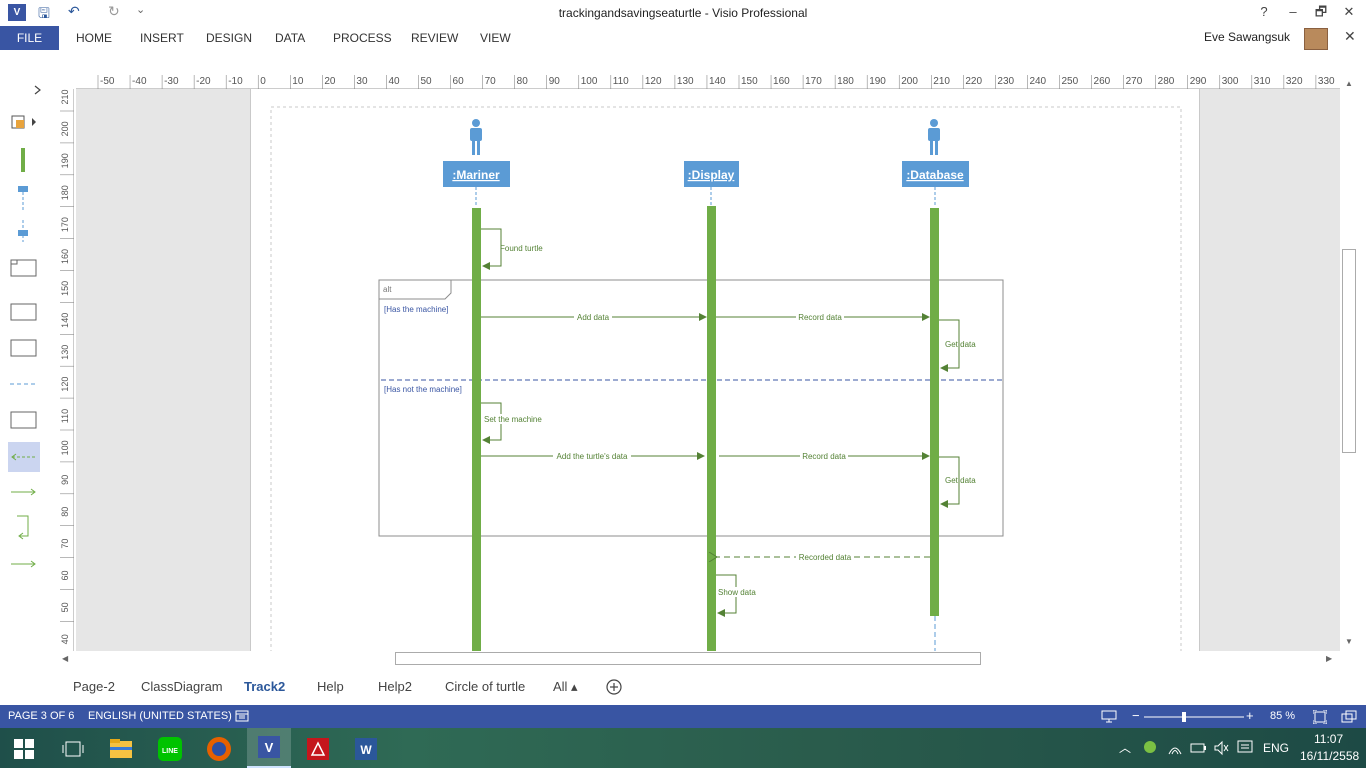 The width and height of the screenshot is (1366, 768). Describe the element at coordinates (824, 456) in the screenshot. I see `message-record-data-2: Record data` at that location.